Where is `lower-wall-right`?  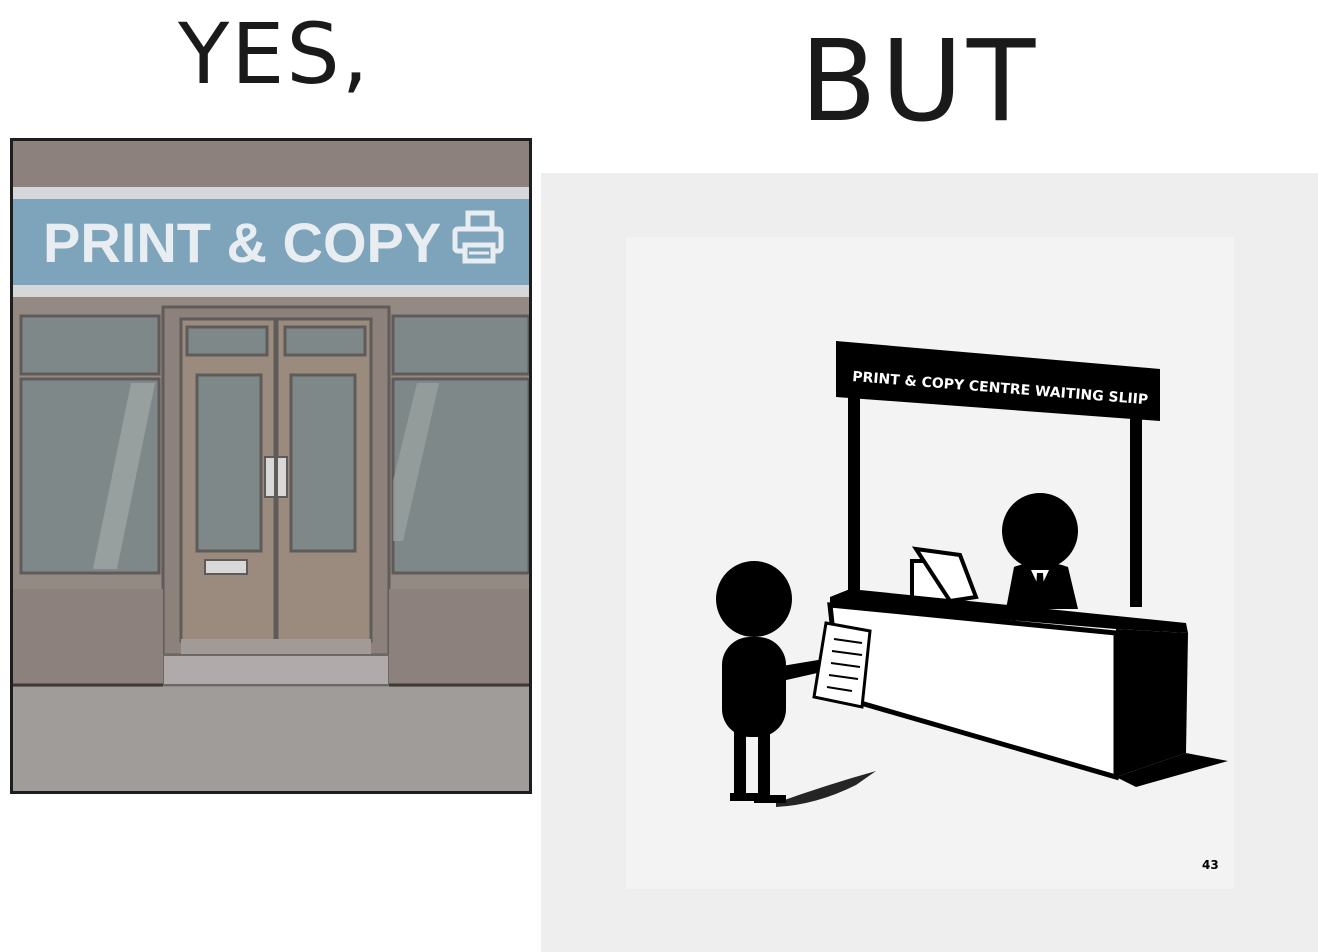
lower-wall-right is located at coordinates (459, 637).